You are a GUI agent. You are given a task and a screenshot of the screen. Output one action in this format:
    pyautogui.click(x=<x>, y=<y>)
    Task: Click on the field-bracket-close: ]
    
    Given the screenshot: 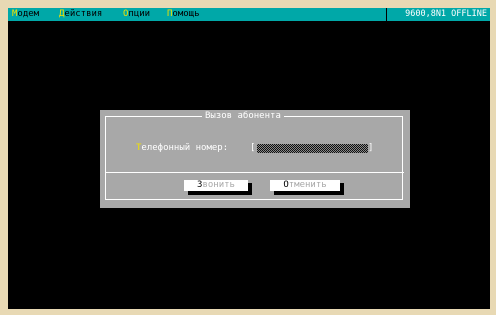 What is the action you would take?
    pyautogui.click(x=371, y=148)
    